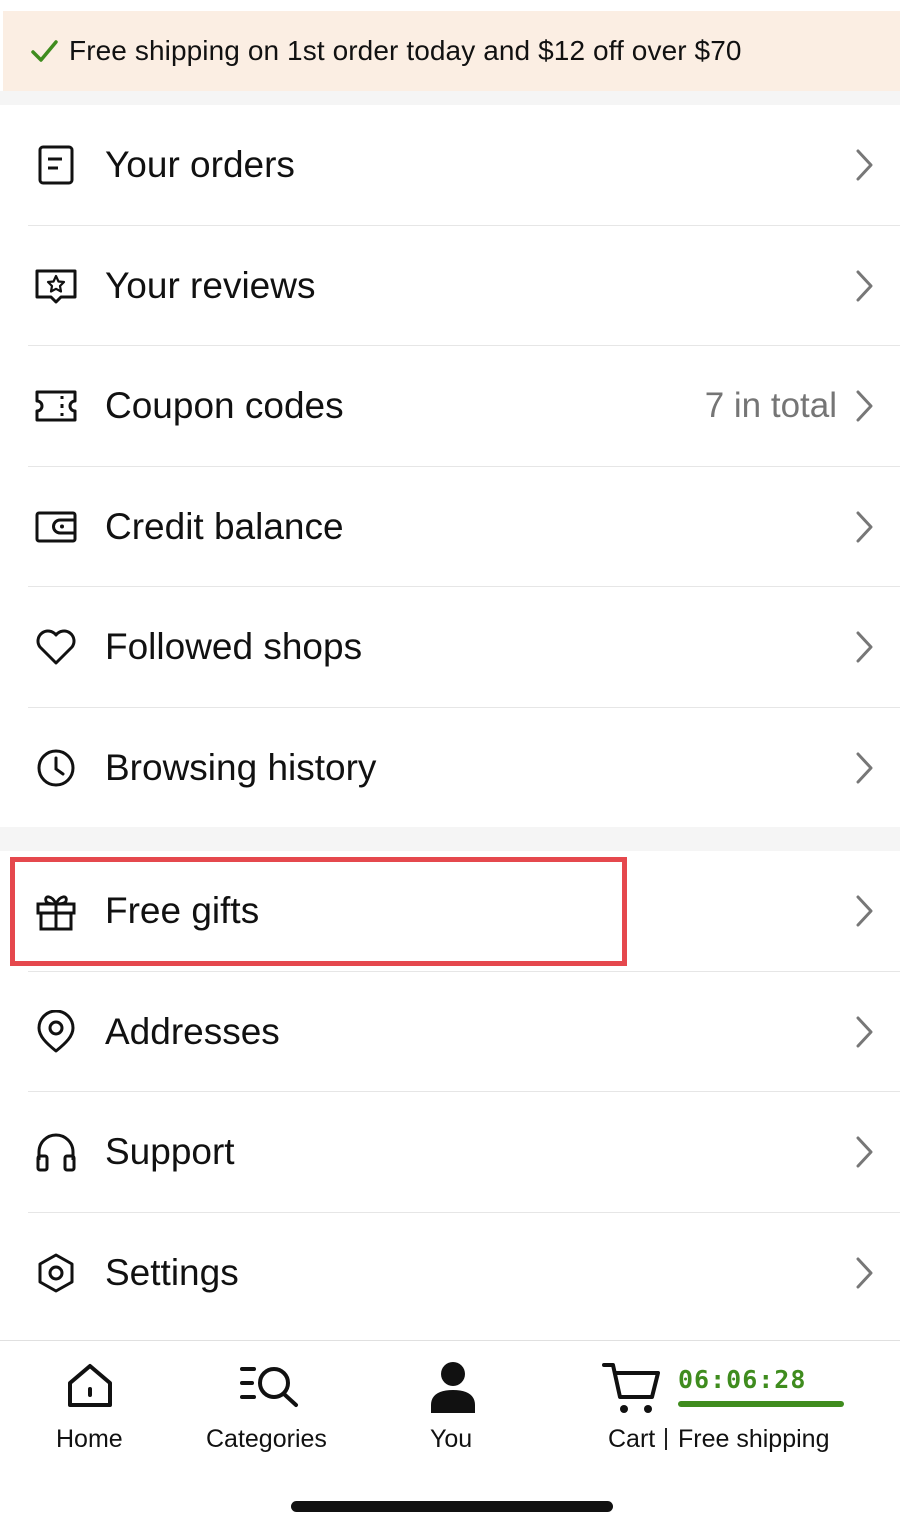 The image size is (900, 1533). What do you see at coordinates (192, 1031) in the screenshot?
I see `menu-item-label: Addresses` at bounding box center [192, 1031].